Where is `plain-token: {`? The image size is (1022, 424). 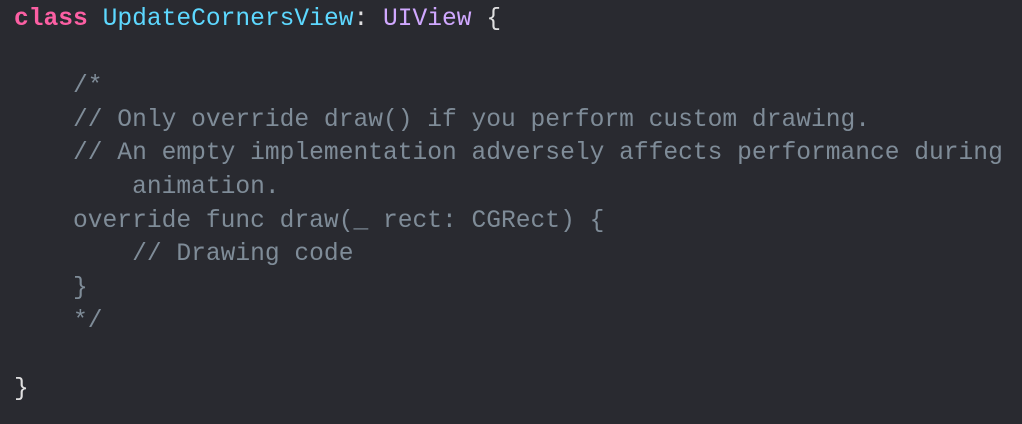
plain-token: { is located at coordinates (486, 19).